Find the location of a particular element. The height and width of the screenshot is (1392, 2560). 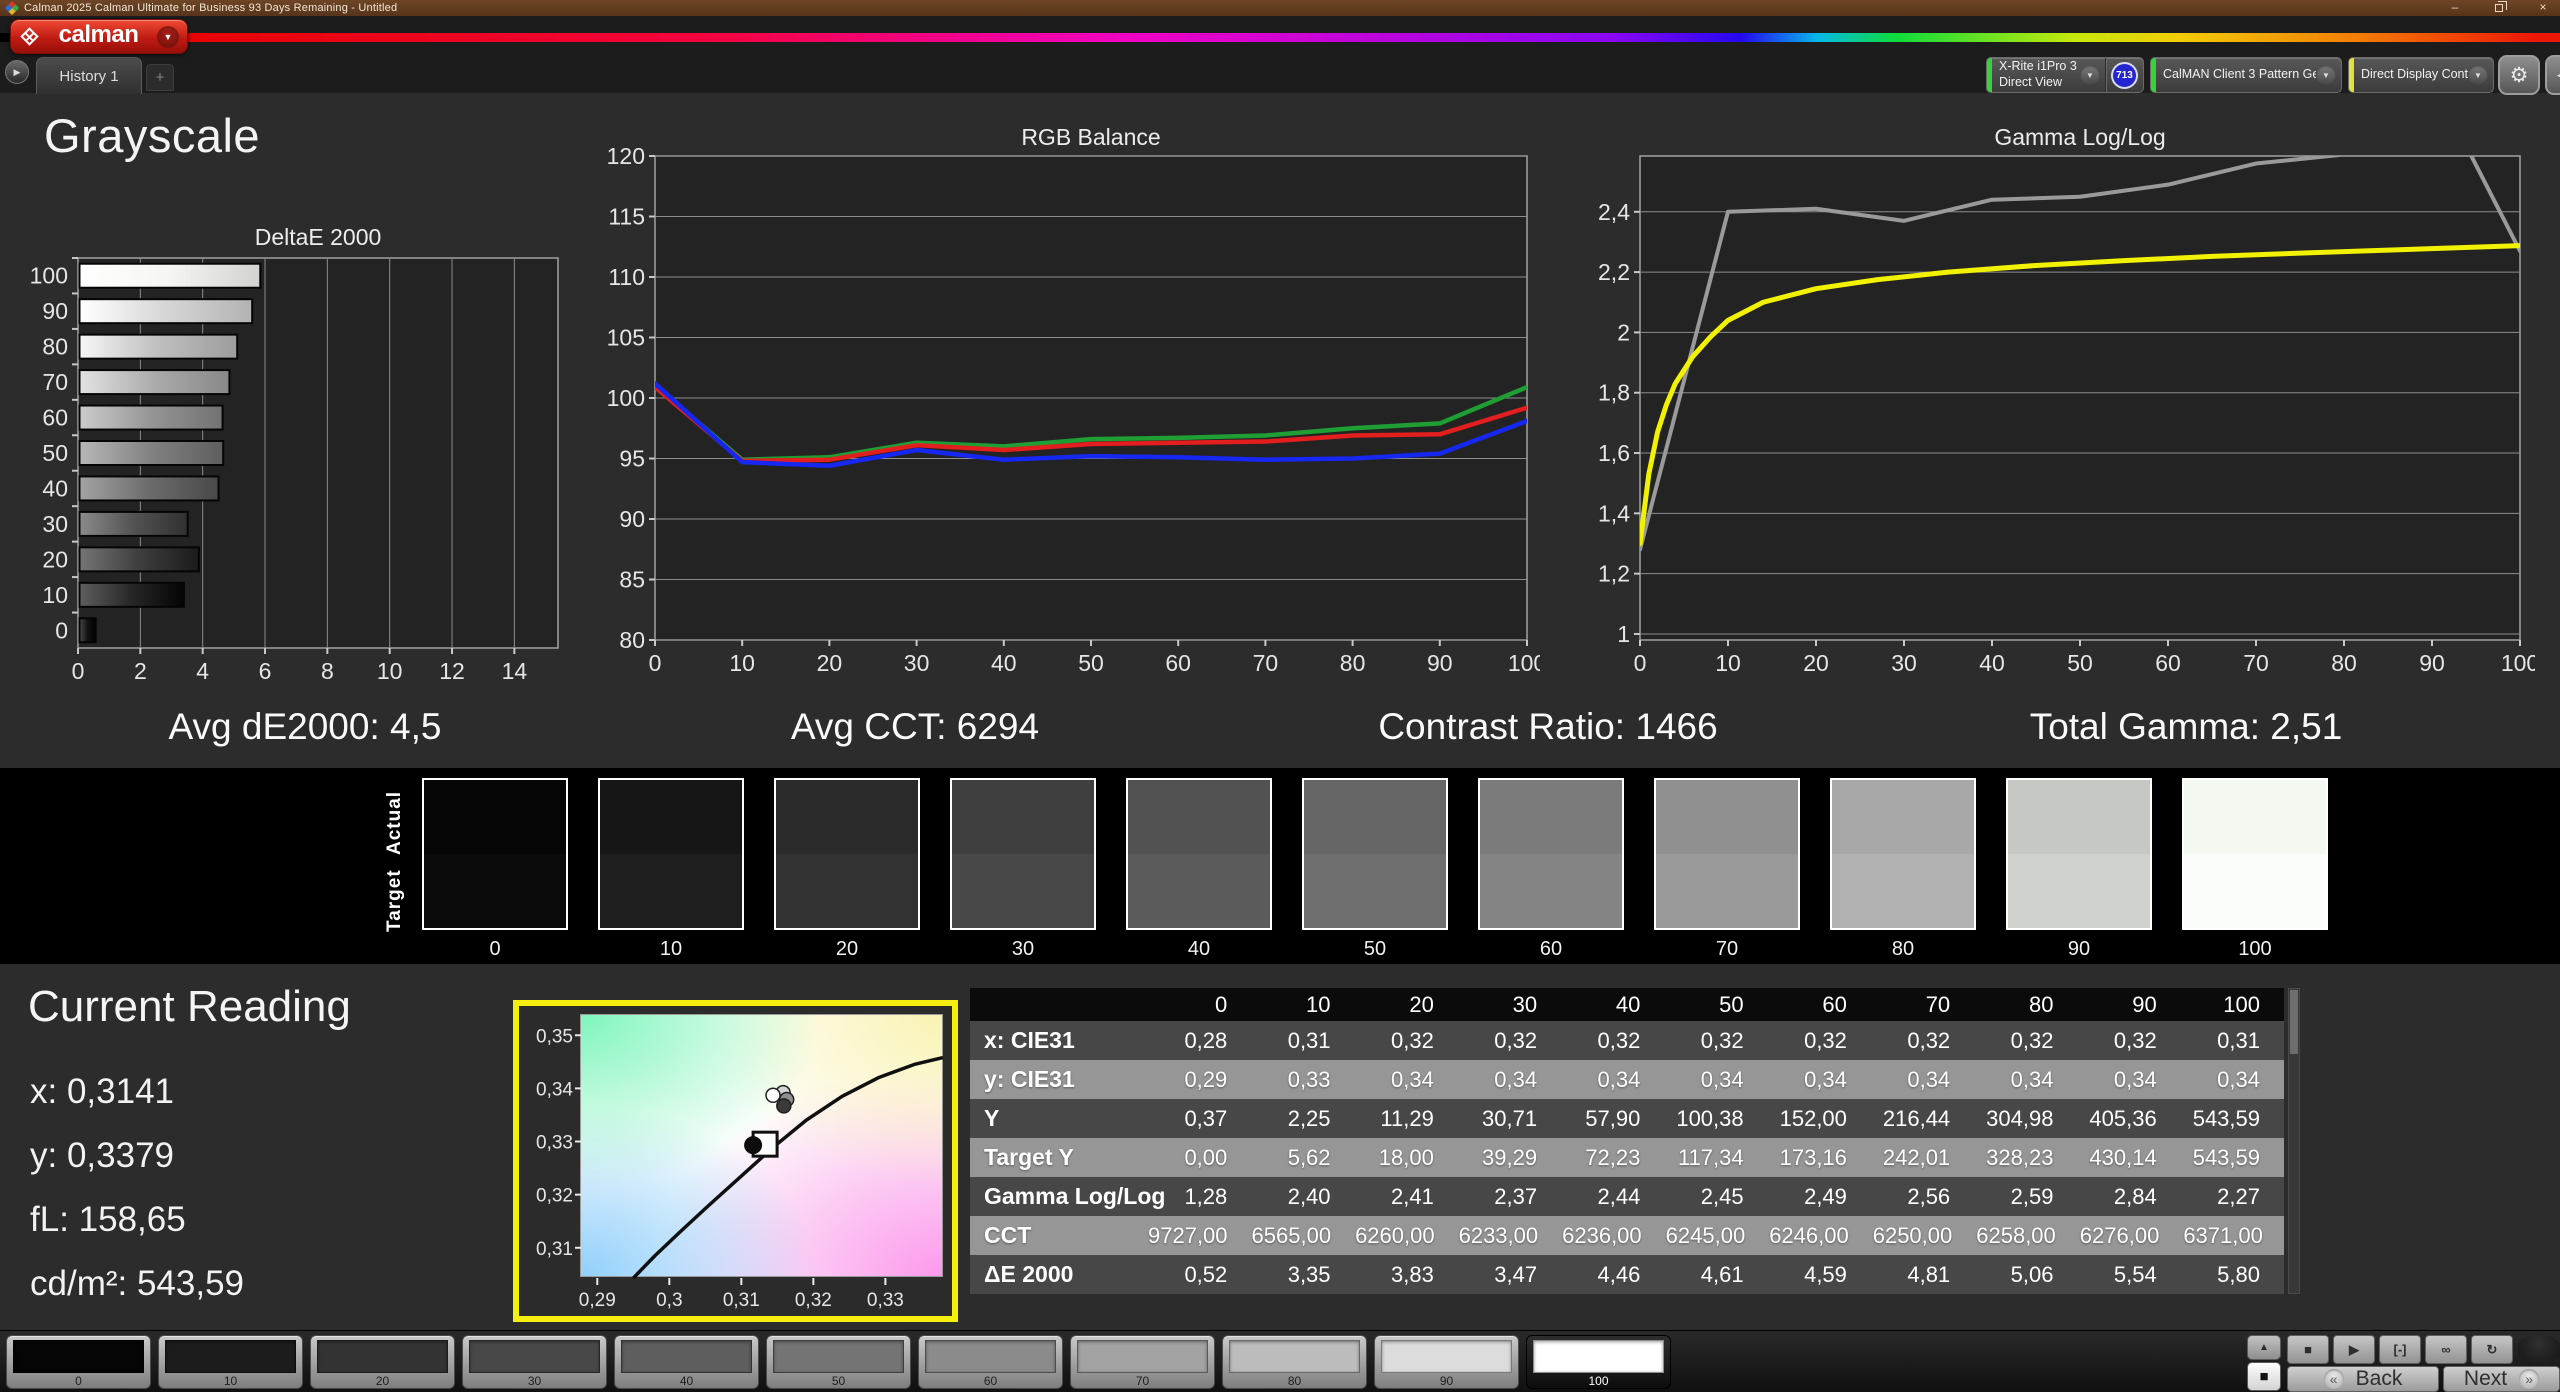

table-cell: 4,59 is located at coordinates (1825, 1274).